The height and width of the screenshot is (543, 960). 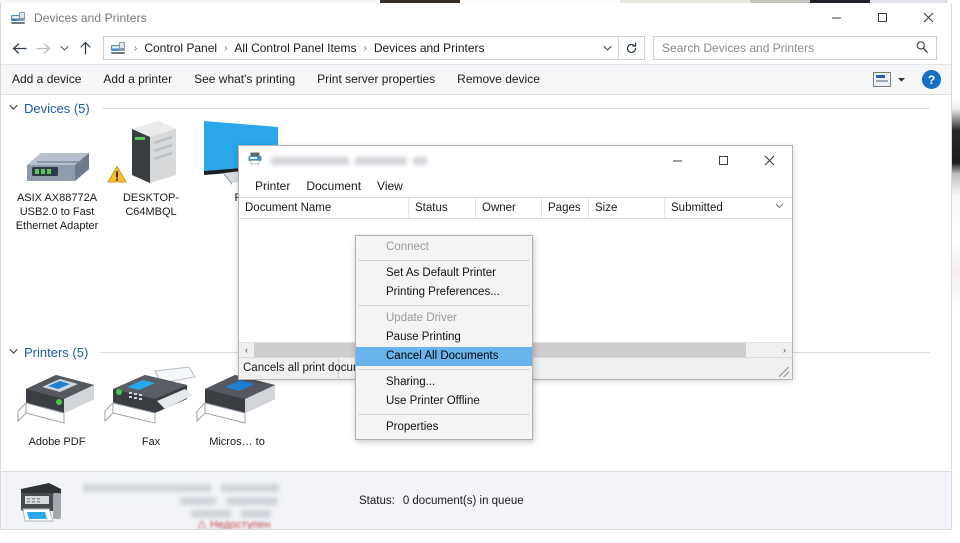 I want to click on column-header-pages: Pages, so click(x=565, y=208).